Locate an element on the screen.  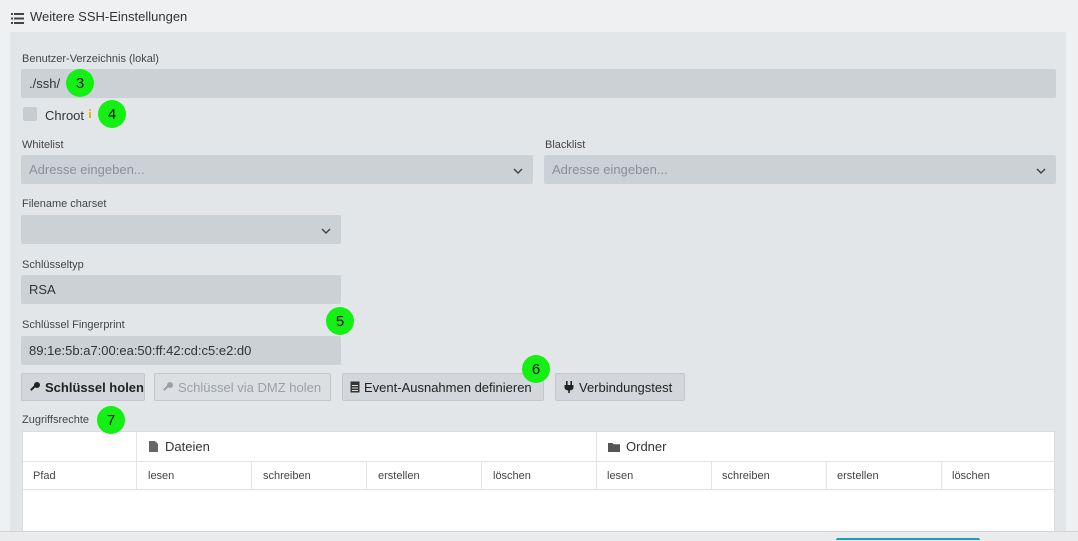
user-dir-value: ./ssh/ is located at coordinates (45, 83).